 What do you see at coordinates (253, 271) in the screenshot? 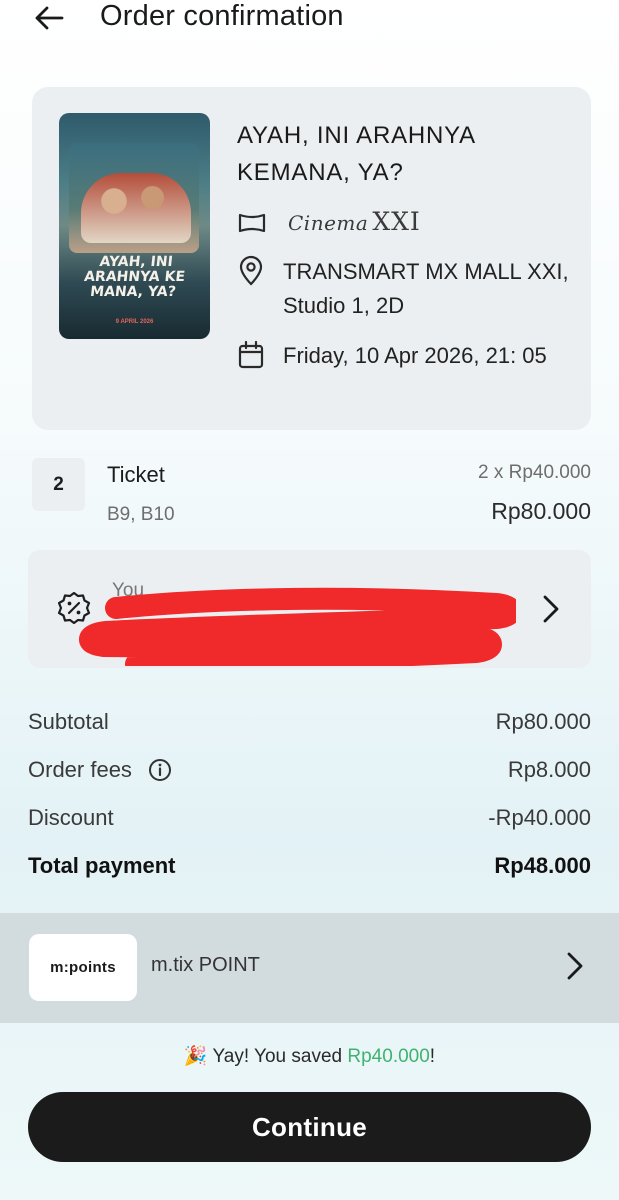
I see `location-pin-icon` at bounding box center [253, 271].